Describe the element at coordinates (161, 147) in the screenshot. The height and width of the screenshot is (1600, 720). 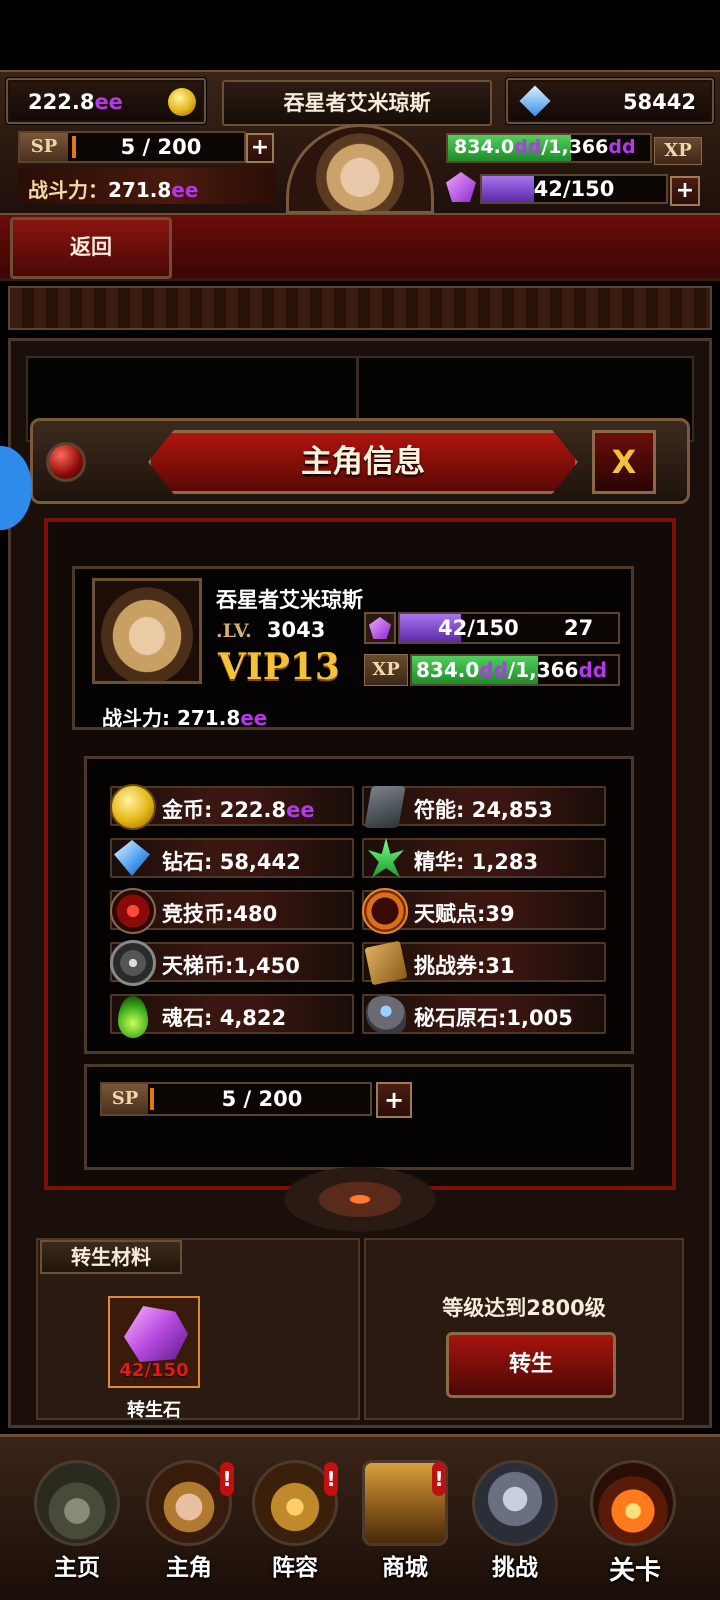
I see `sp-value: 5 / 200` at that location.